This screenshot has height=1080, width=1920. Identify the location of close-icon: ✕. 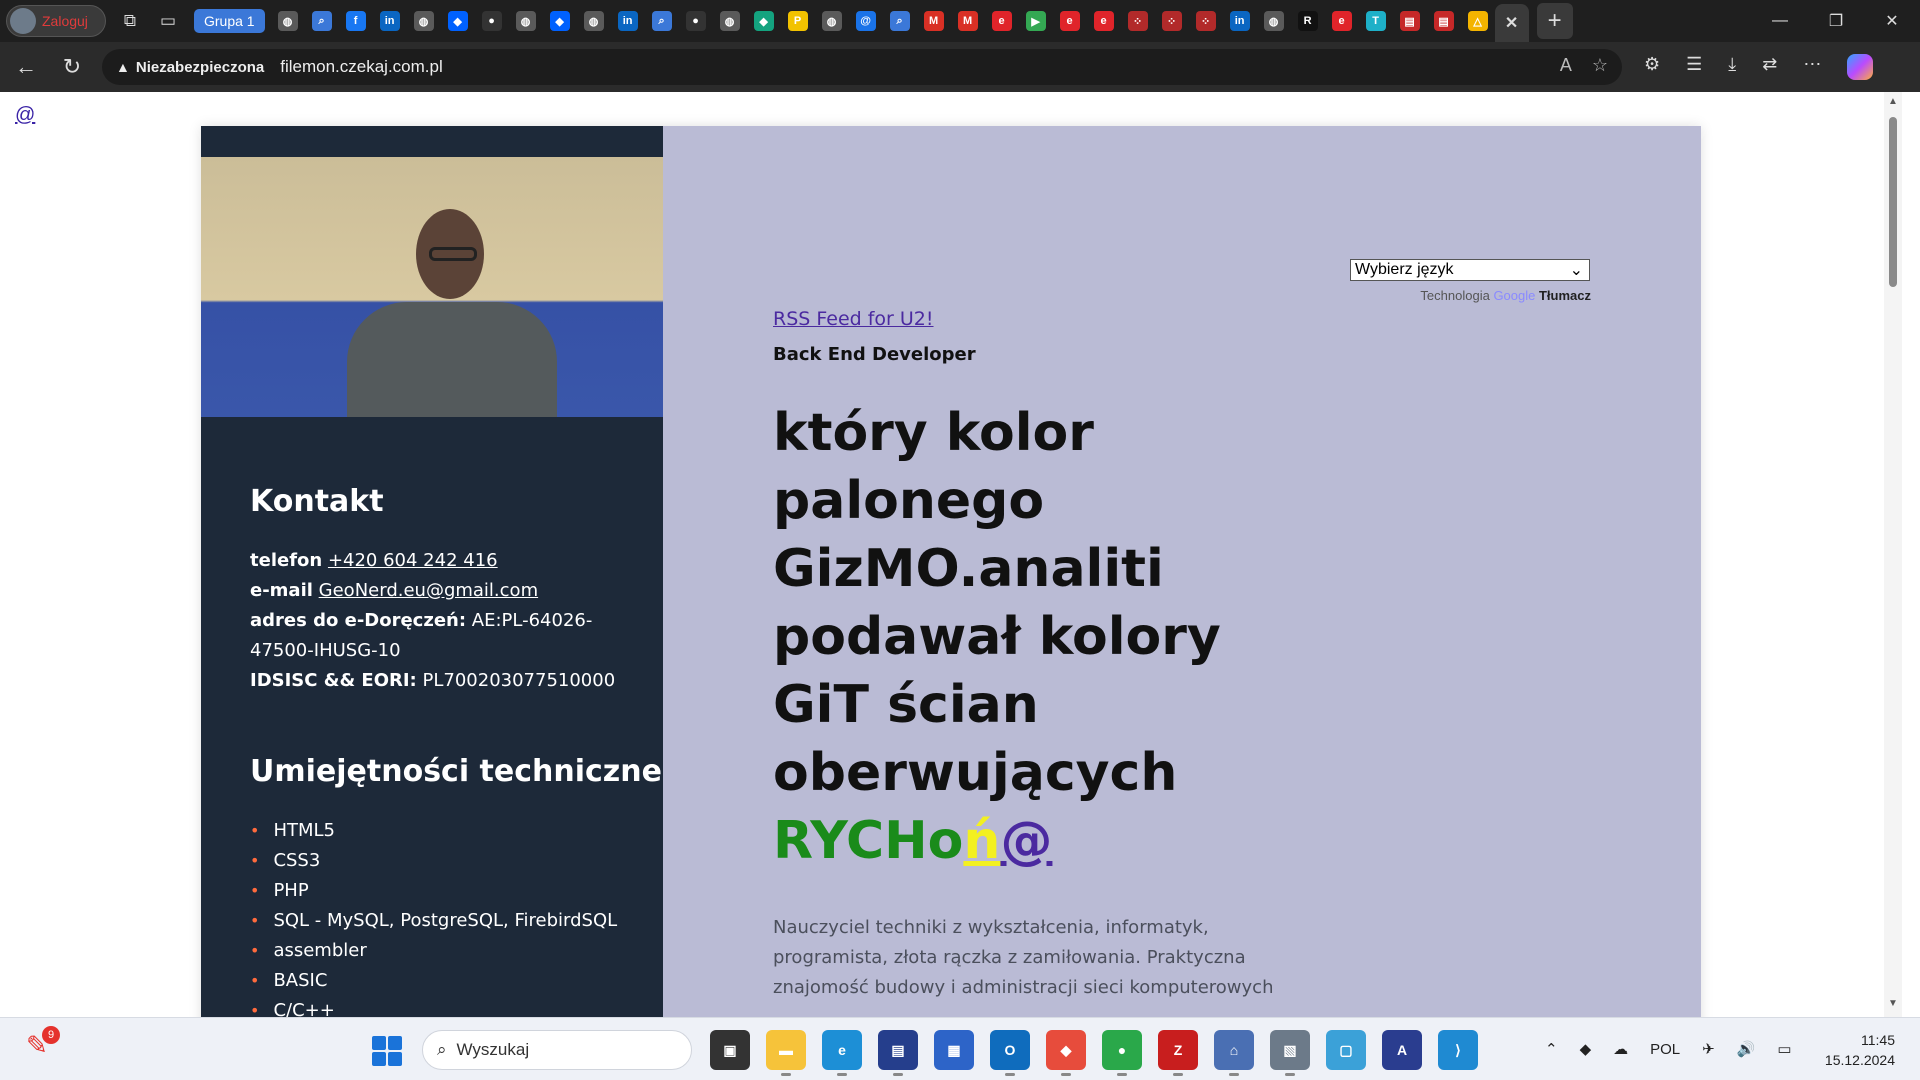
(1512, 23).